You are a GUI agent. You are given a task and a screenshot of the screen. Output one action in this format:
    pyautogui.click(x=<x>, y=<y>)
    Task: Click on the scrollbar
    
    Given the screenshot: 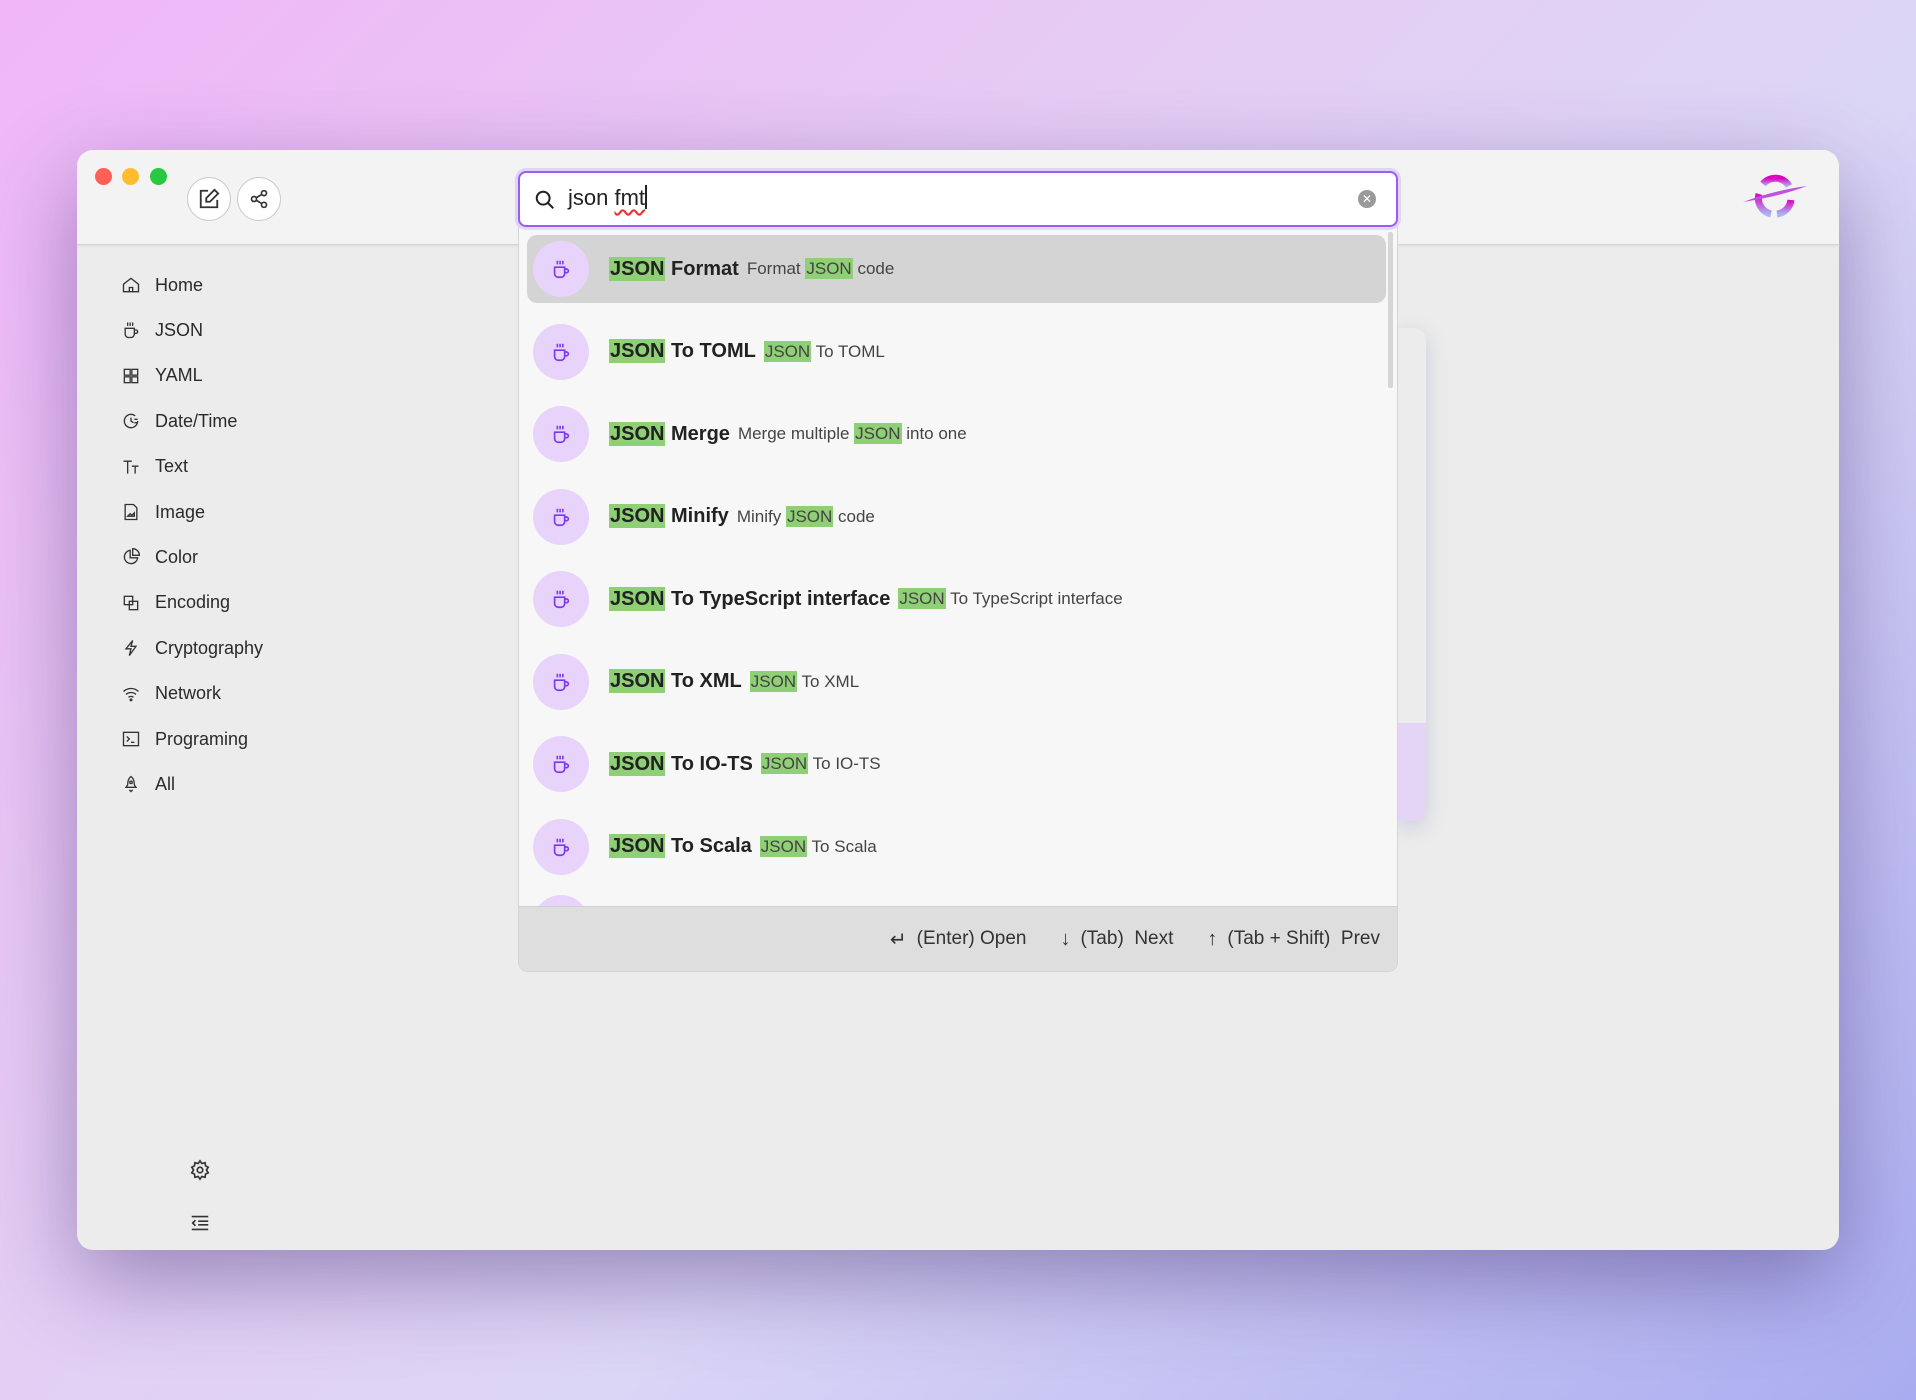 What is the action you would take?
    pyautogui.click(x=1390, y=310)
    